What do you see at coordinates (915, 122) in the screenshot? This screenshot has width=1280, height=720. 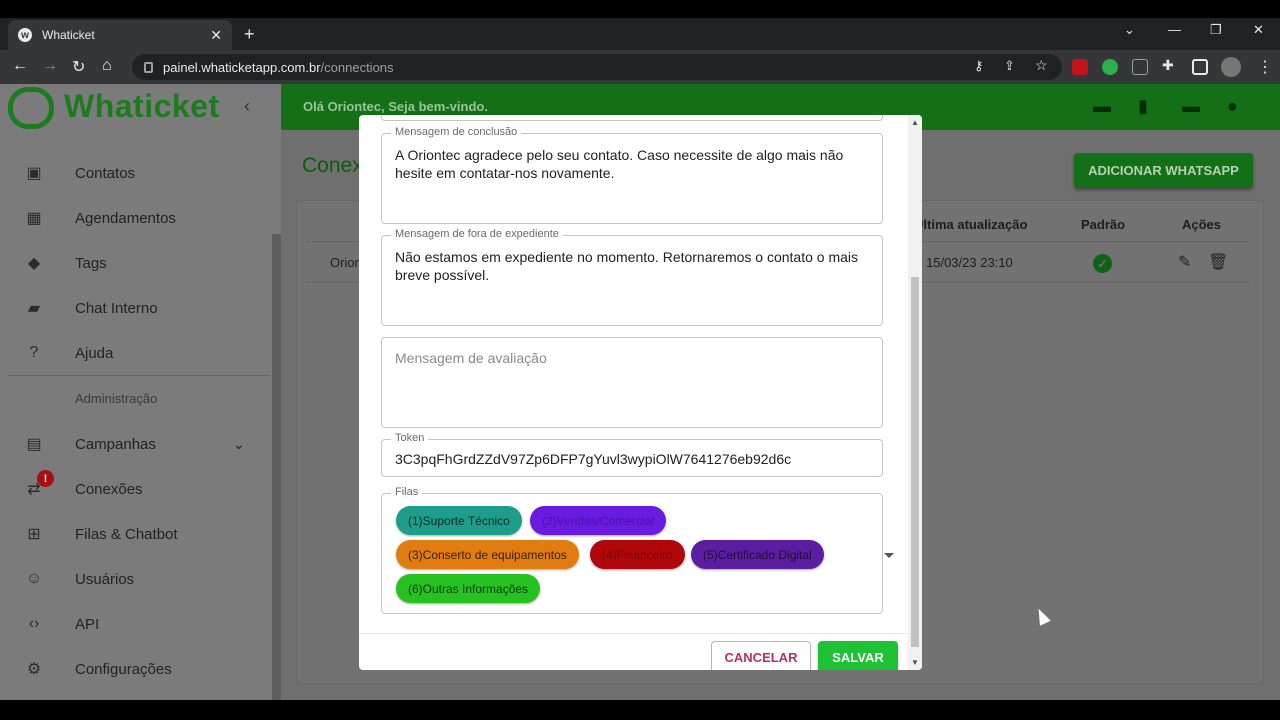 I see `scroll-up-icon: ▲` at bounding box center [915, 122].